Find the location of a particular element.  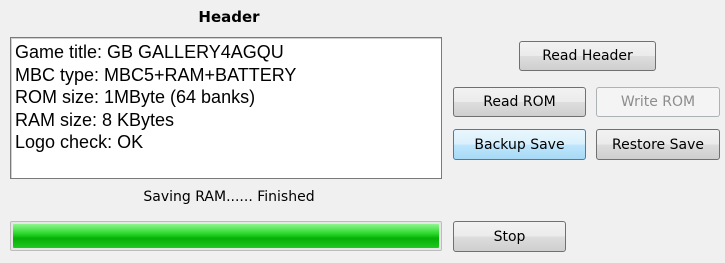

read-header-button: Read Header is located at coordinates (587, 56).